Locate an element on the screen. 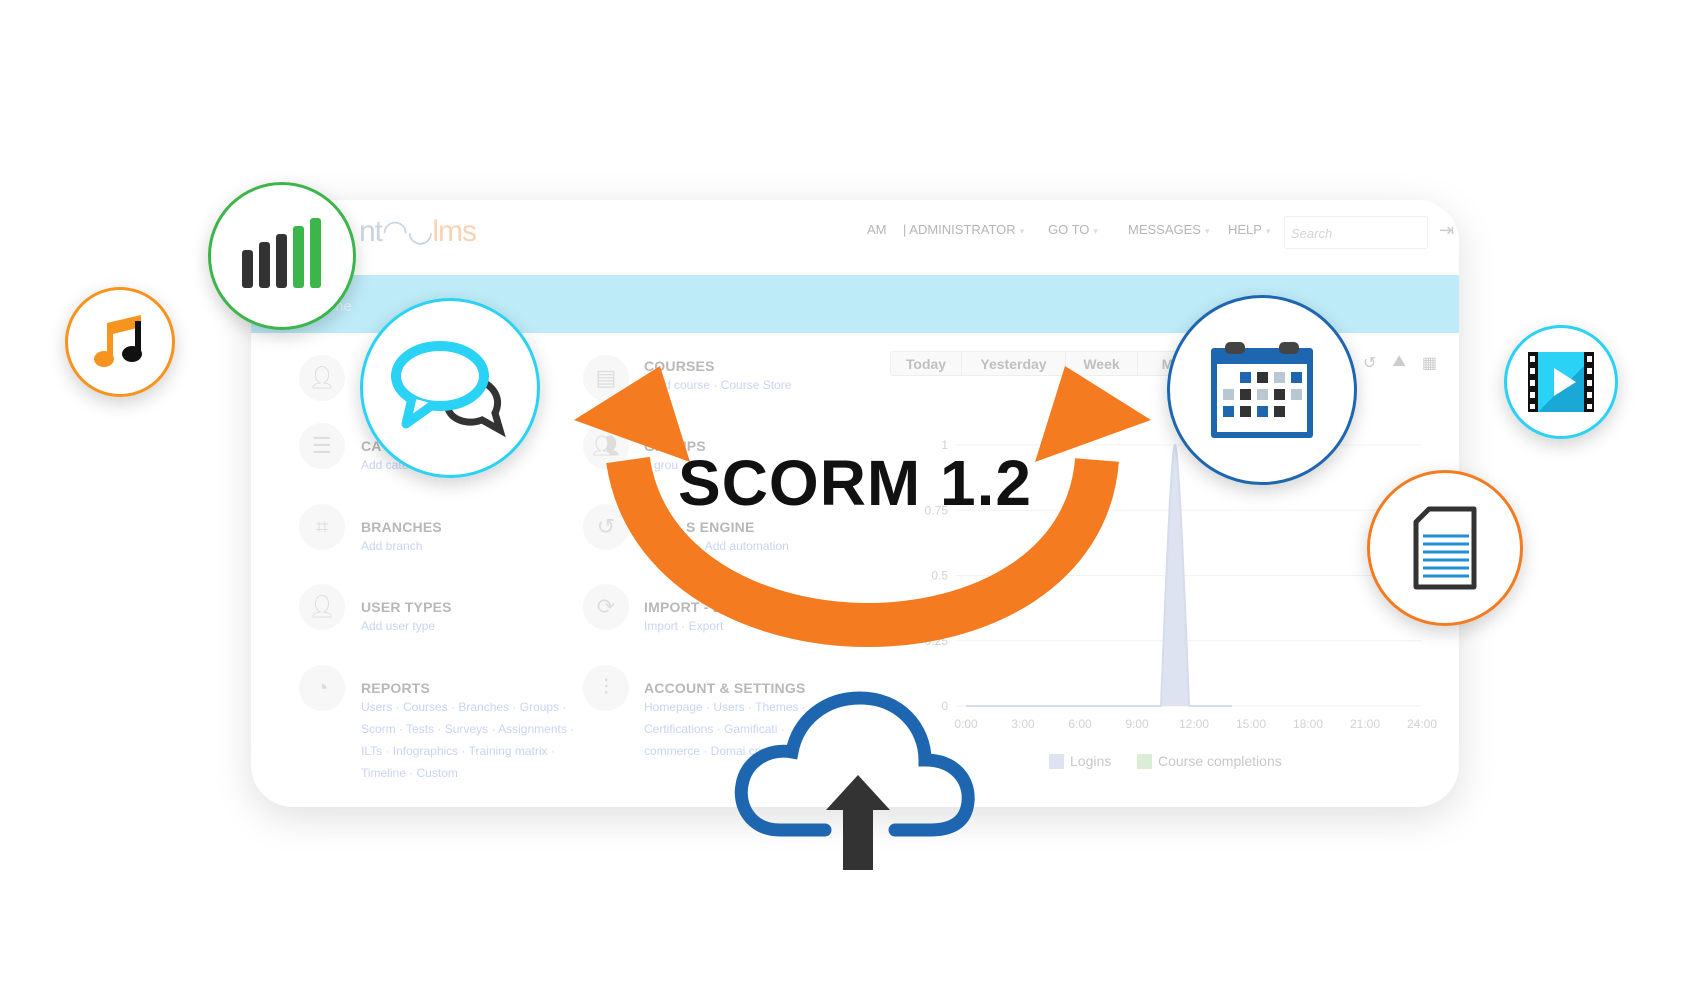 Image resolution: width=1700 pixels, height=1000 pixels. calendar-icon is located at coordinates (1262, 390).